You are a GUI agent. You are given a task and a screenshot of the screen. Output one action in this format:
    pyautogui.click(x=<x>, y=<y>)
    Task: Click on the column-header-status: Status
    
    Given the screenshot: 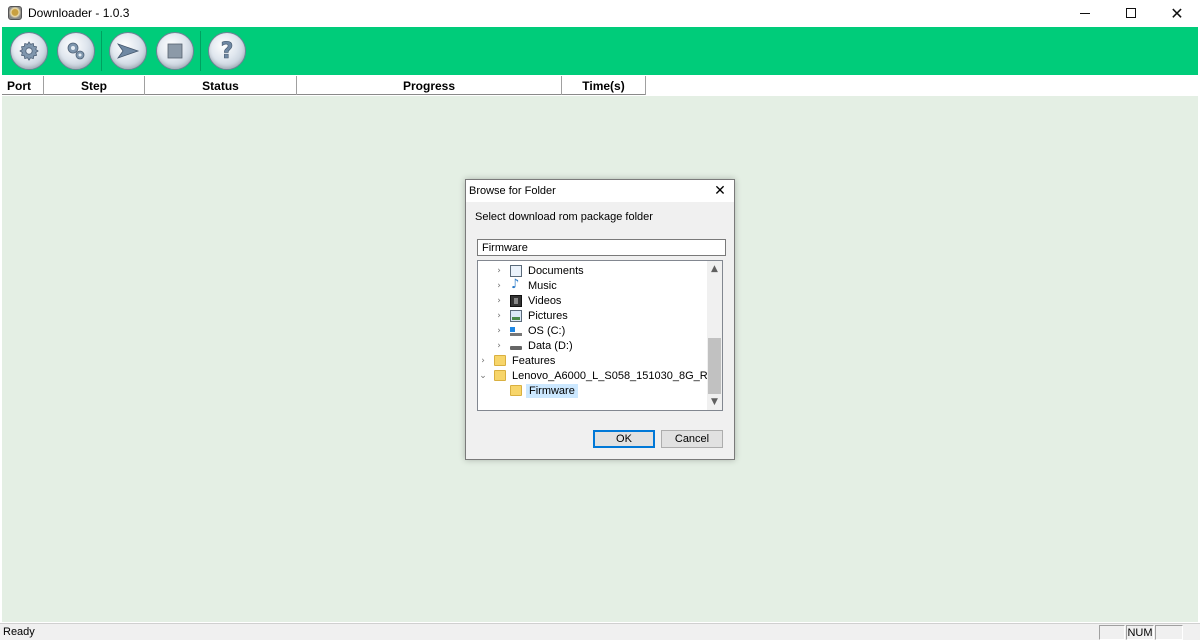 What is the action you would take?
    pyautogui.click(x=221, y=85)
    